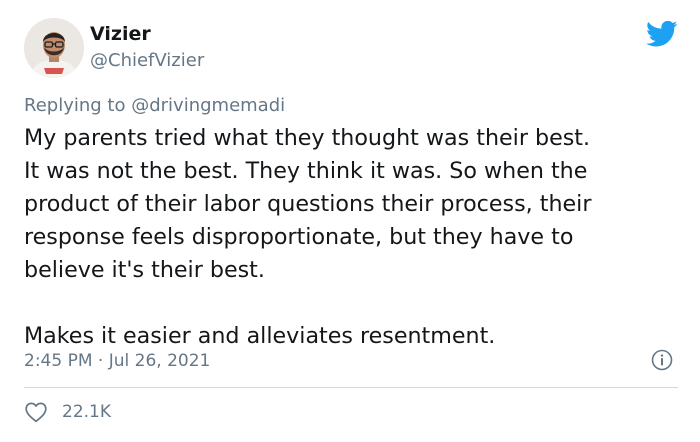  I want to click on tweet-text-line: believe it's their best., so click(144, 270).